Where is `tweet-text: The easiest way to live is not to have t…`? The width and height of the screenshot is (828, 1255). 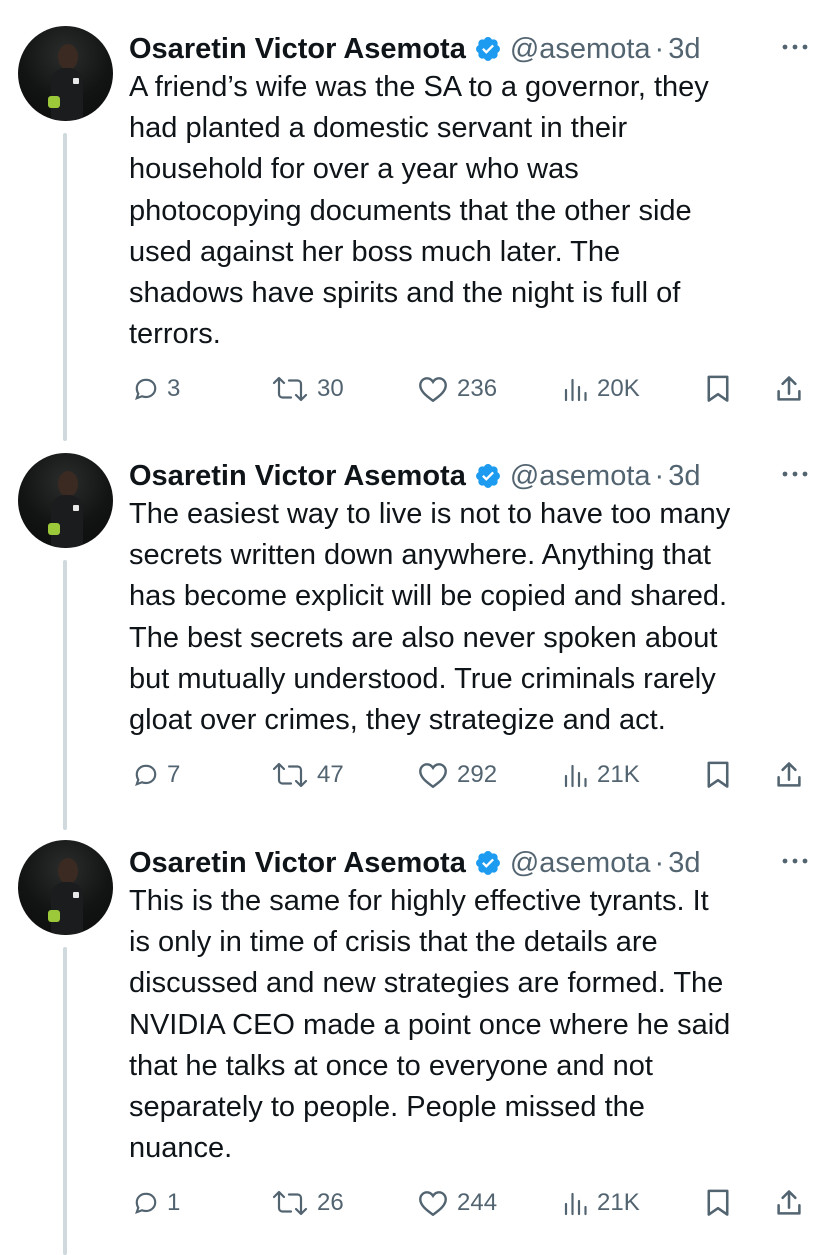 tweet-text: The easiest way to live is not to have t… is located at coordinates (430, 617).